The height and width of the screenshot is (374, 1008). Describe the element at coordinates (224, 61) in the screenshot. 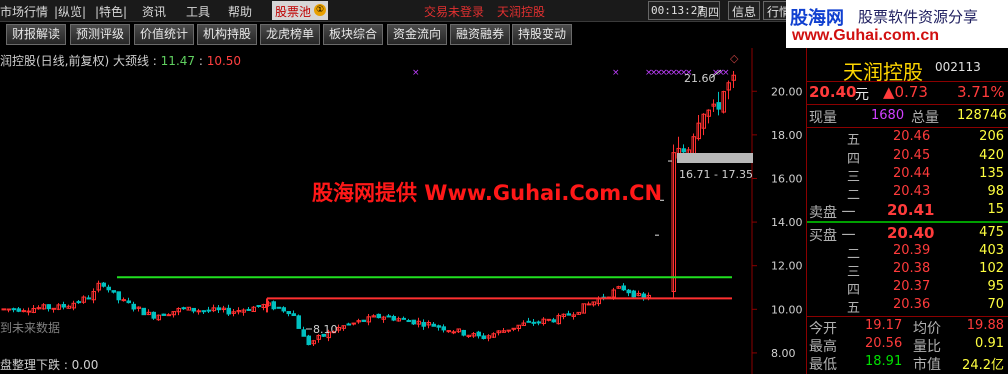

I see `second-value: 10.50` at that location.